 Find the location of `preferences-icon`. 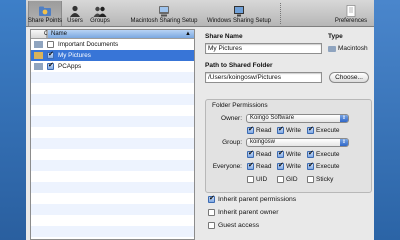

preferences-icon is located at coordinates (351, 11).